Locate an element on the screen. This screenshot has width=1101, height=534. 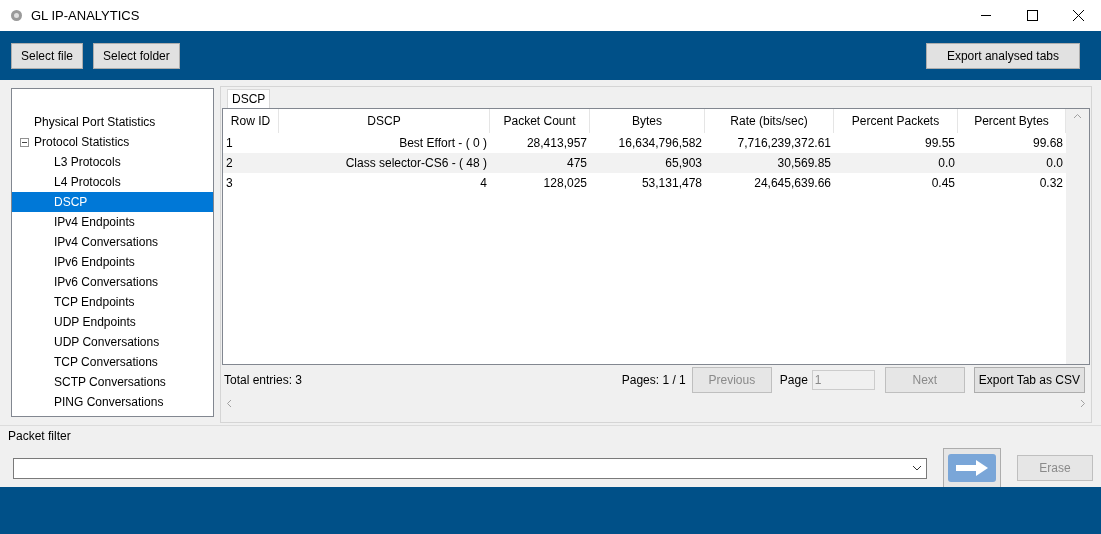
table-cell-text: 99.55 is located at coordinates (939, 143).